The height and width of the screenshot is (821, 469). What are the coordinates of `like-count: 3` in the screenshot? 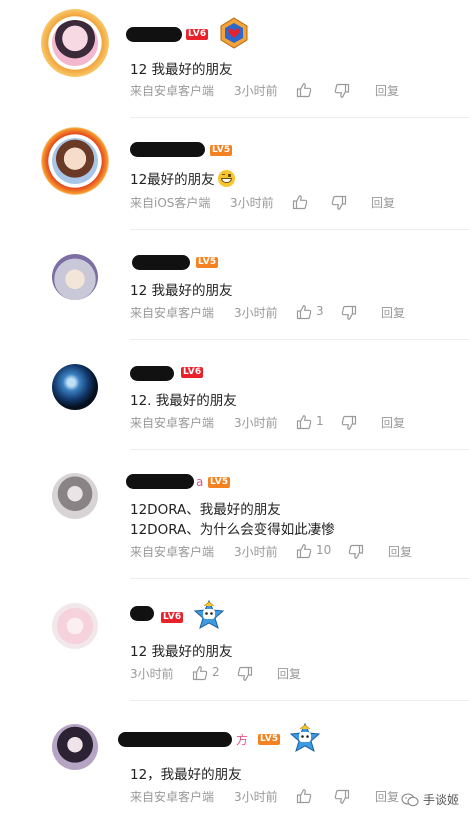 It's located at (320, 311).